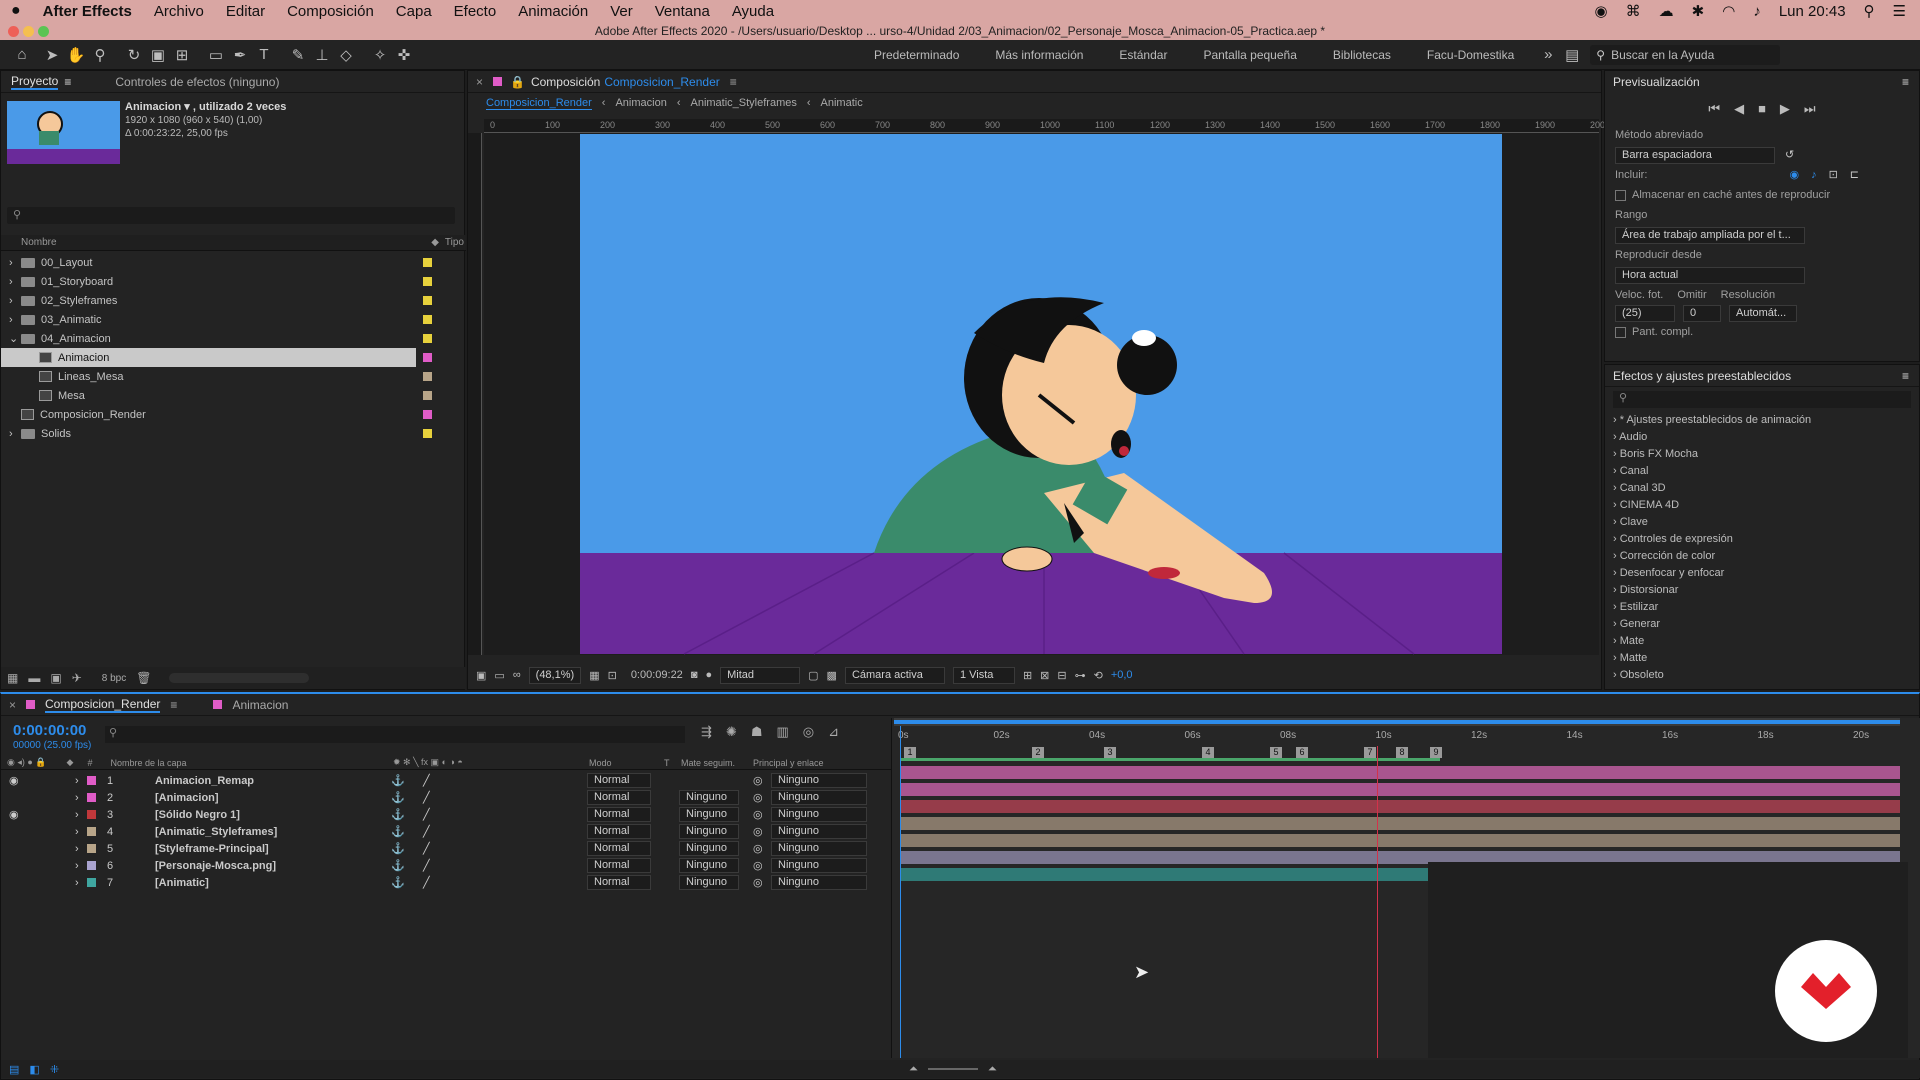 The image size is (1920, 1080). I want to click on camera-tool-icon: ▣, so click(158, 55).